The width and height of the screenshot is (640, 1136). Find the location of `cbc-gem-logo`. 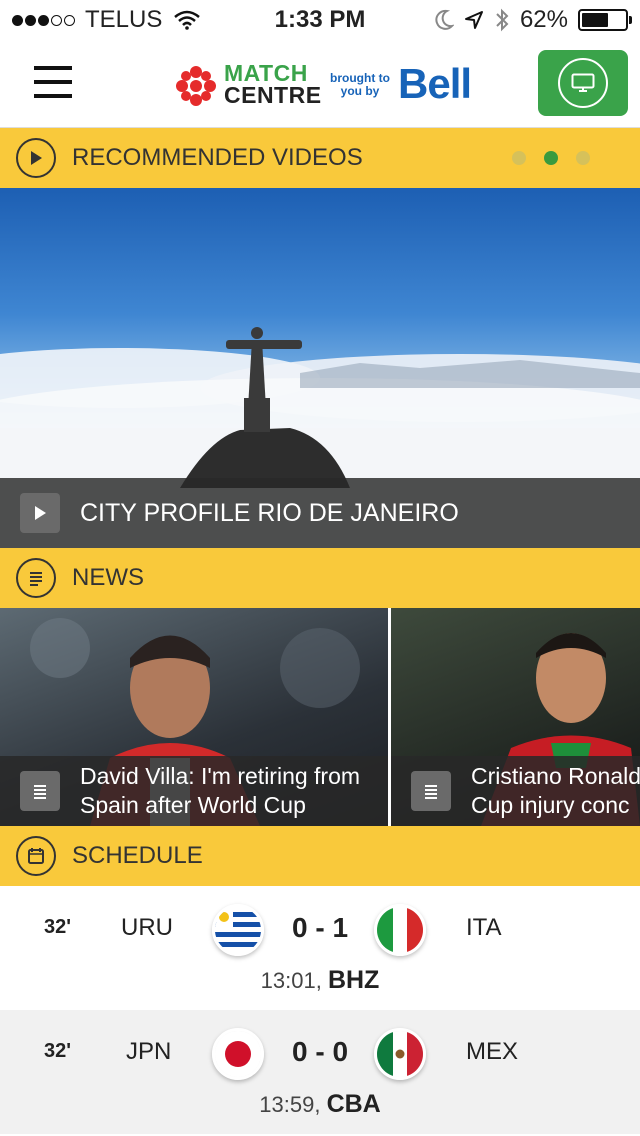

cbc-gem-logo is located at coordinates (196, 86).